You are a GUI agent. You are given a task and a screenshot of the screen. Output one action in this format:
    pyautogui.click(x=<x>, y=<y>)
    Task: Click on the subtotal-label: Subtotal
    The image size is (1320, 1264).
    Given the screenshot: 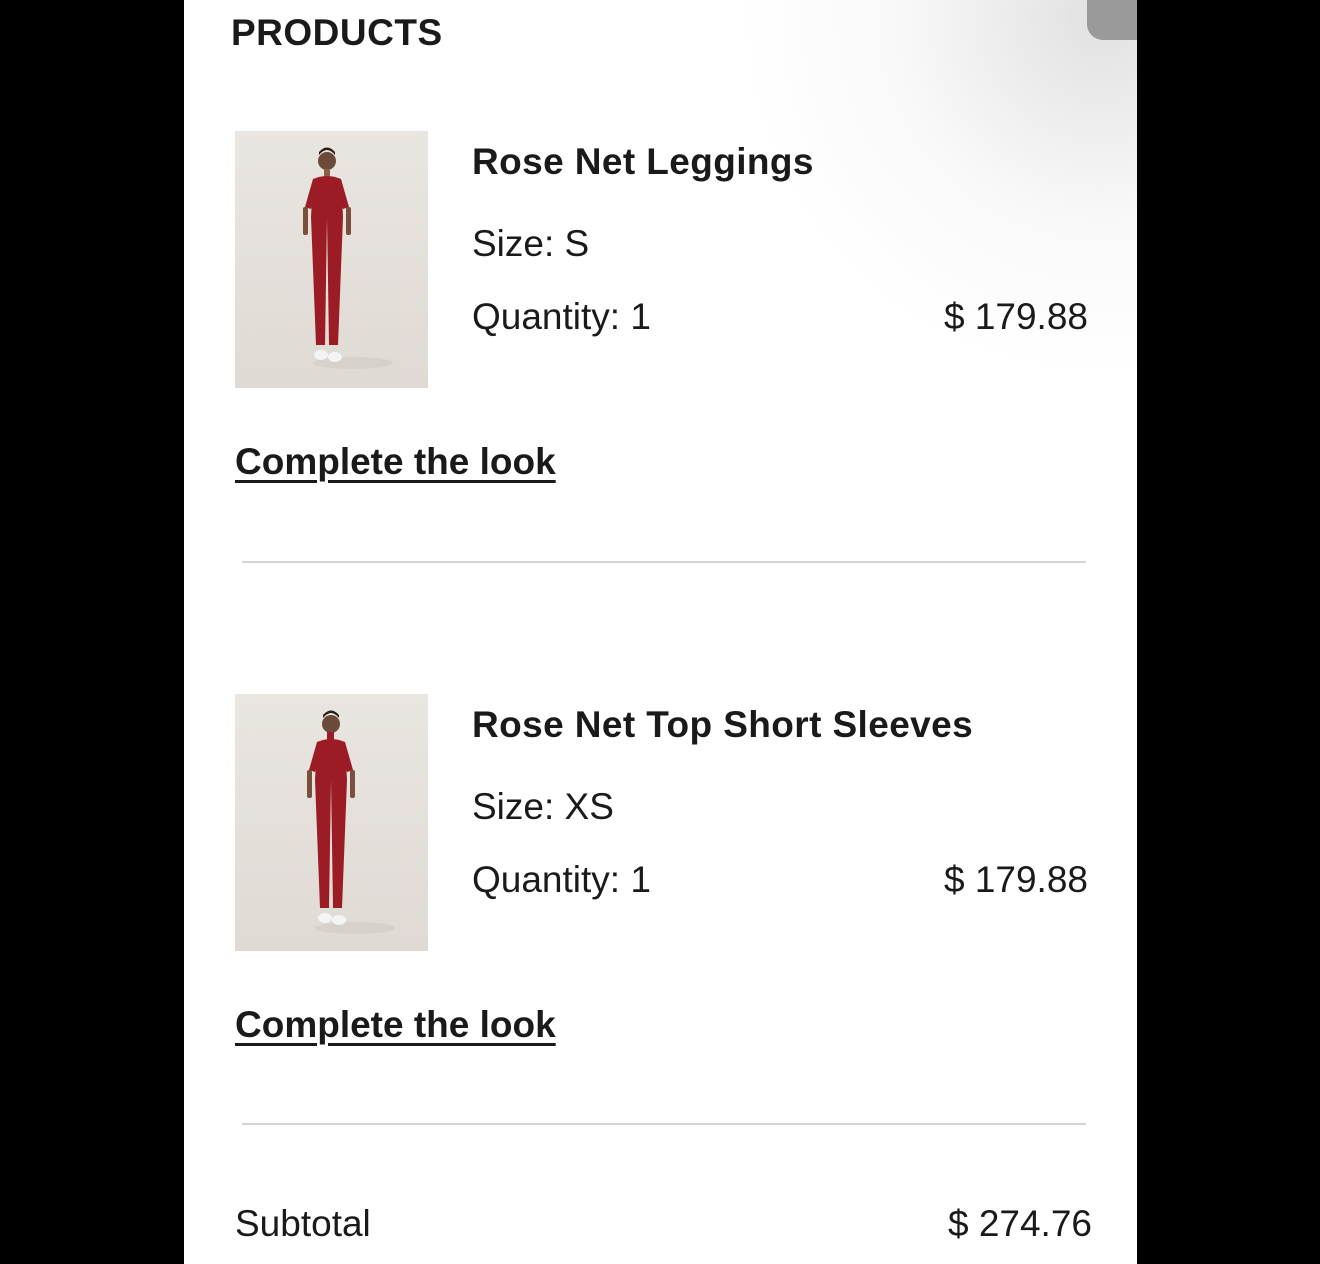 What is the action you would take?
    pyautogui.click(x=303, y=1223)
    